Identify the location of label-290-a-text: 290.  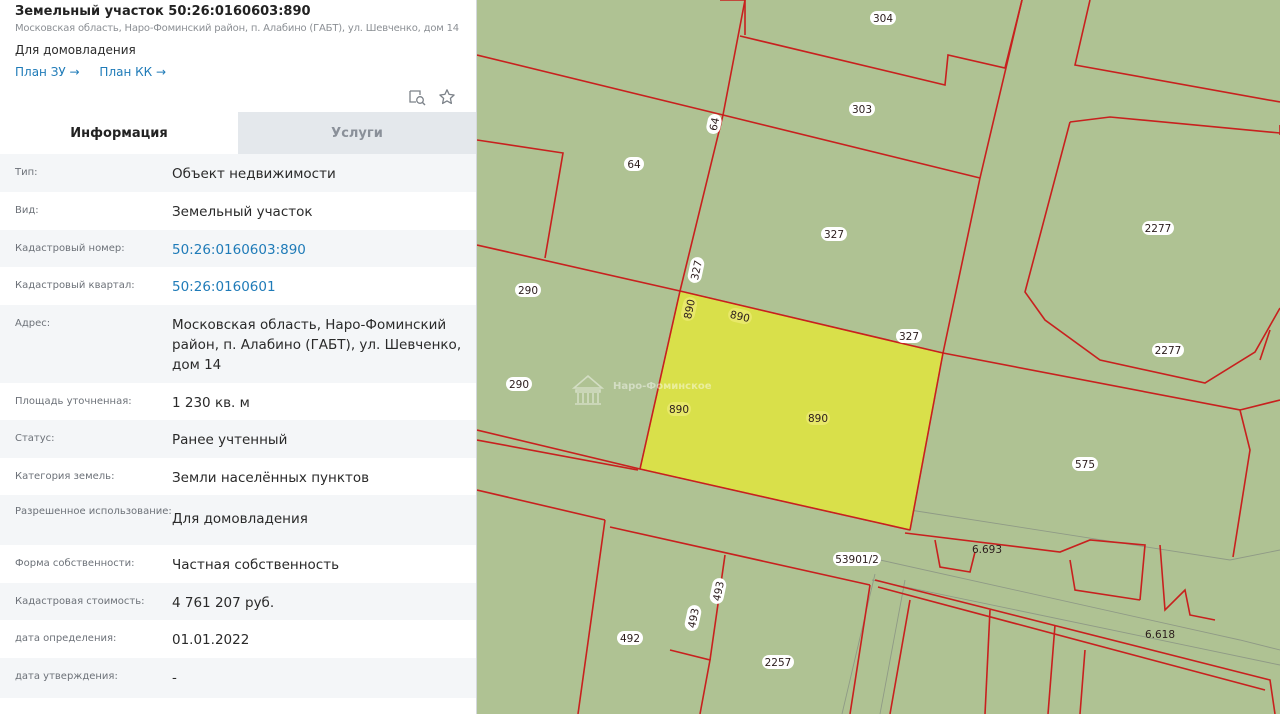
(528, 291).